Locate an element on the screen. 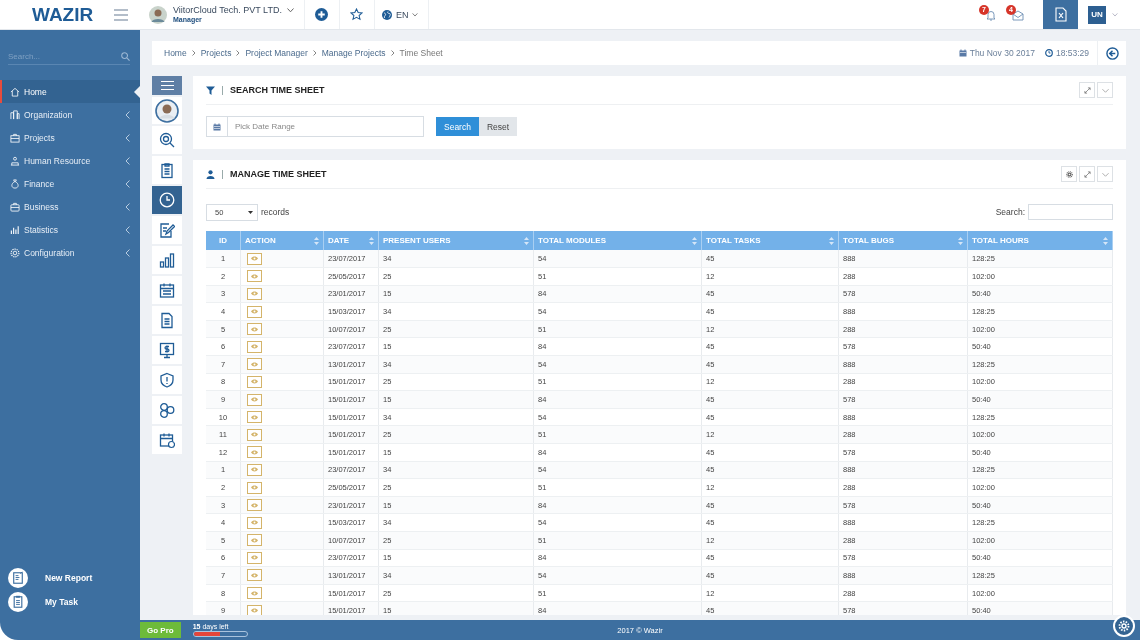 This screenshot has width=1140, height=640. language-selector: EN is located at coordinates (402, 14).